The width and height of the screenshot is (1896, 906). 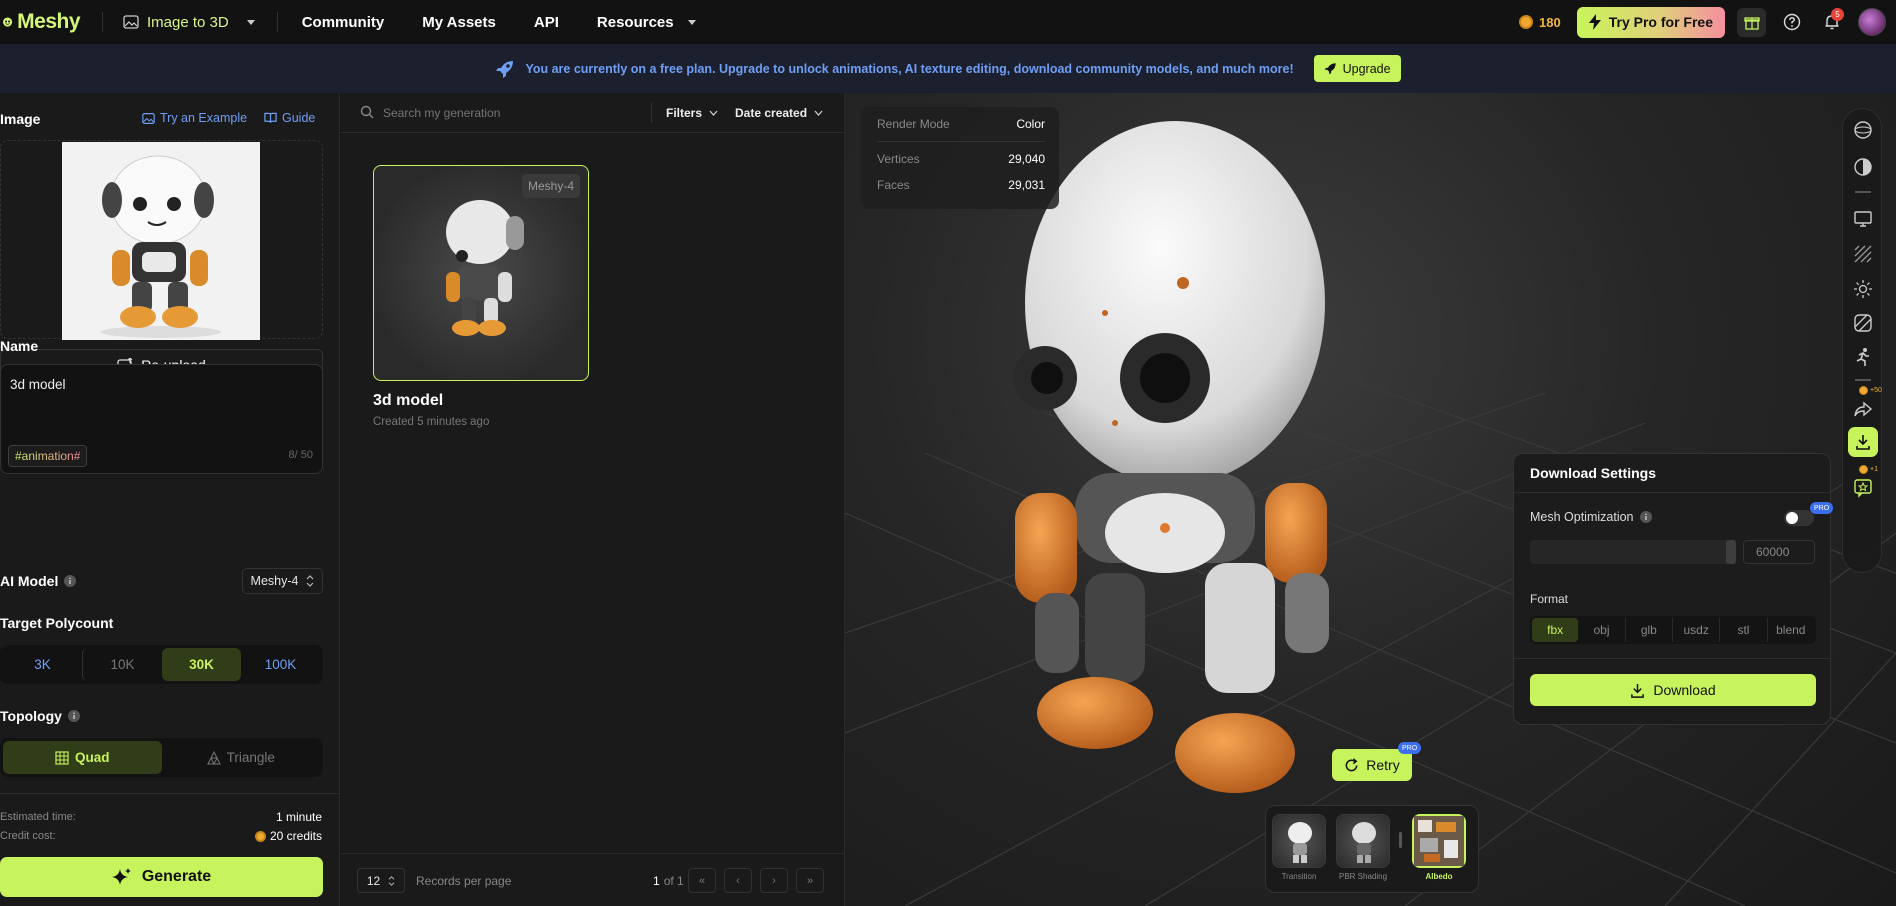 I want to click on slider-handle, so click(x=1731, y=552).